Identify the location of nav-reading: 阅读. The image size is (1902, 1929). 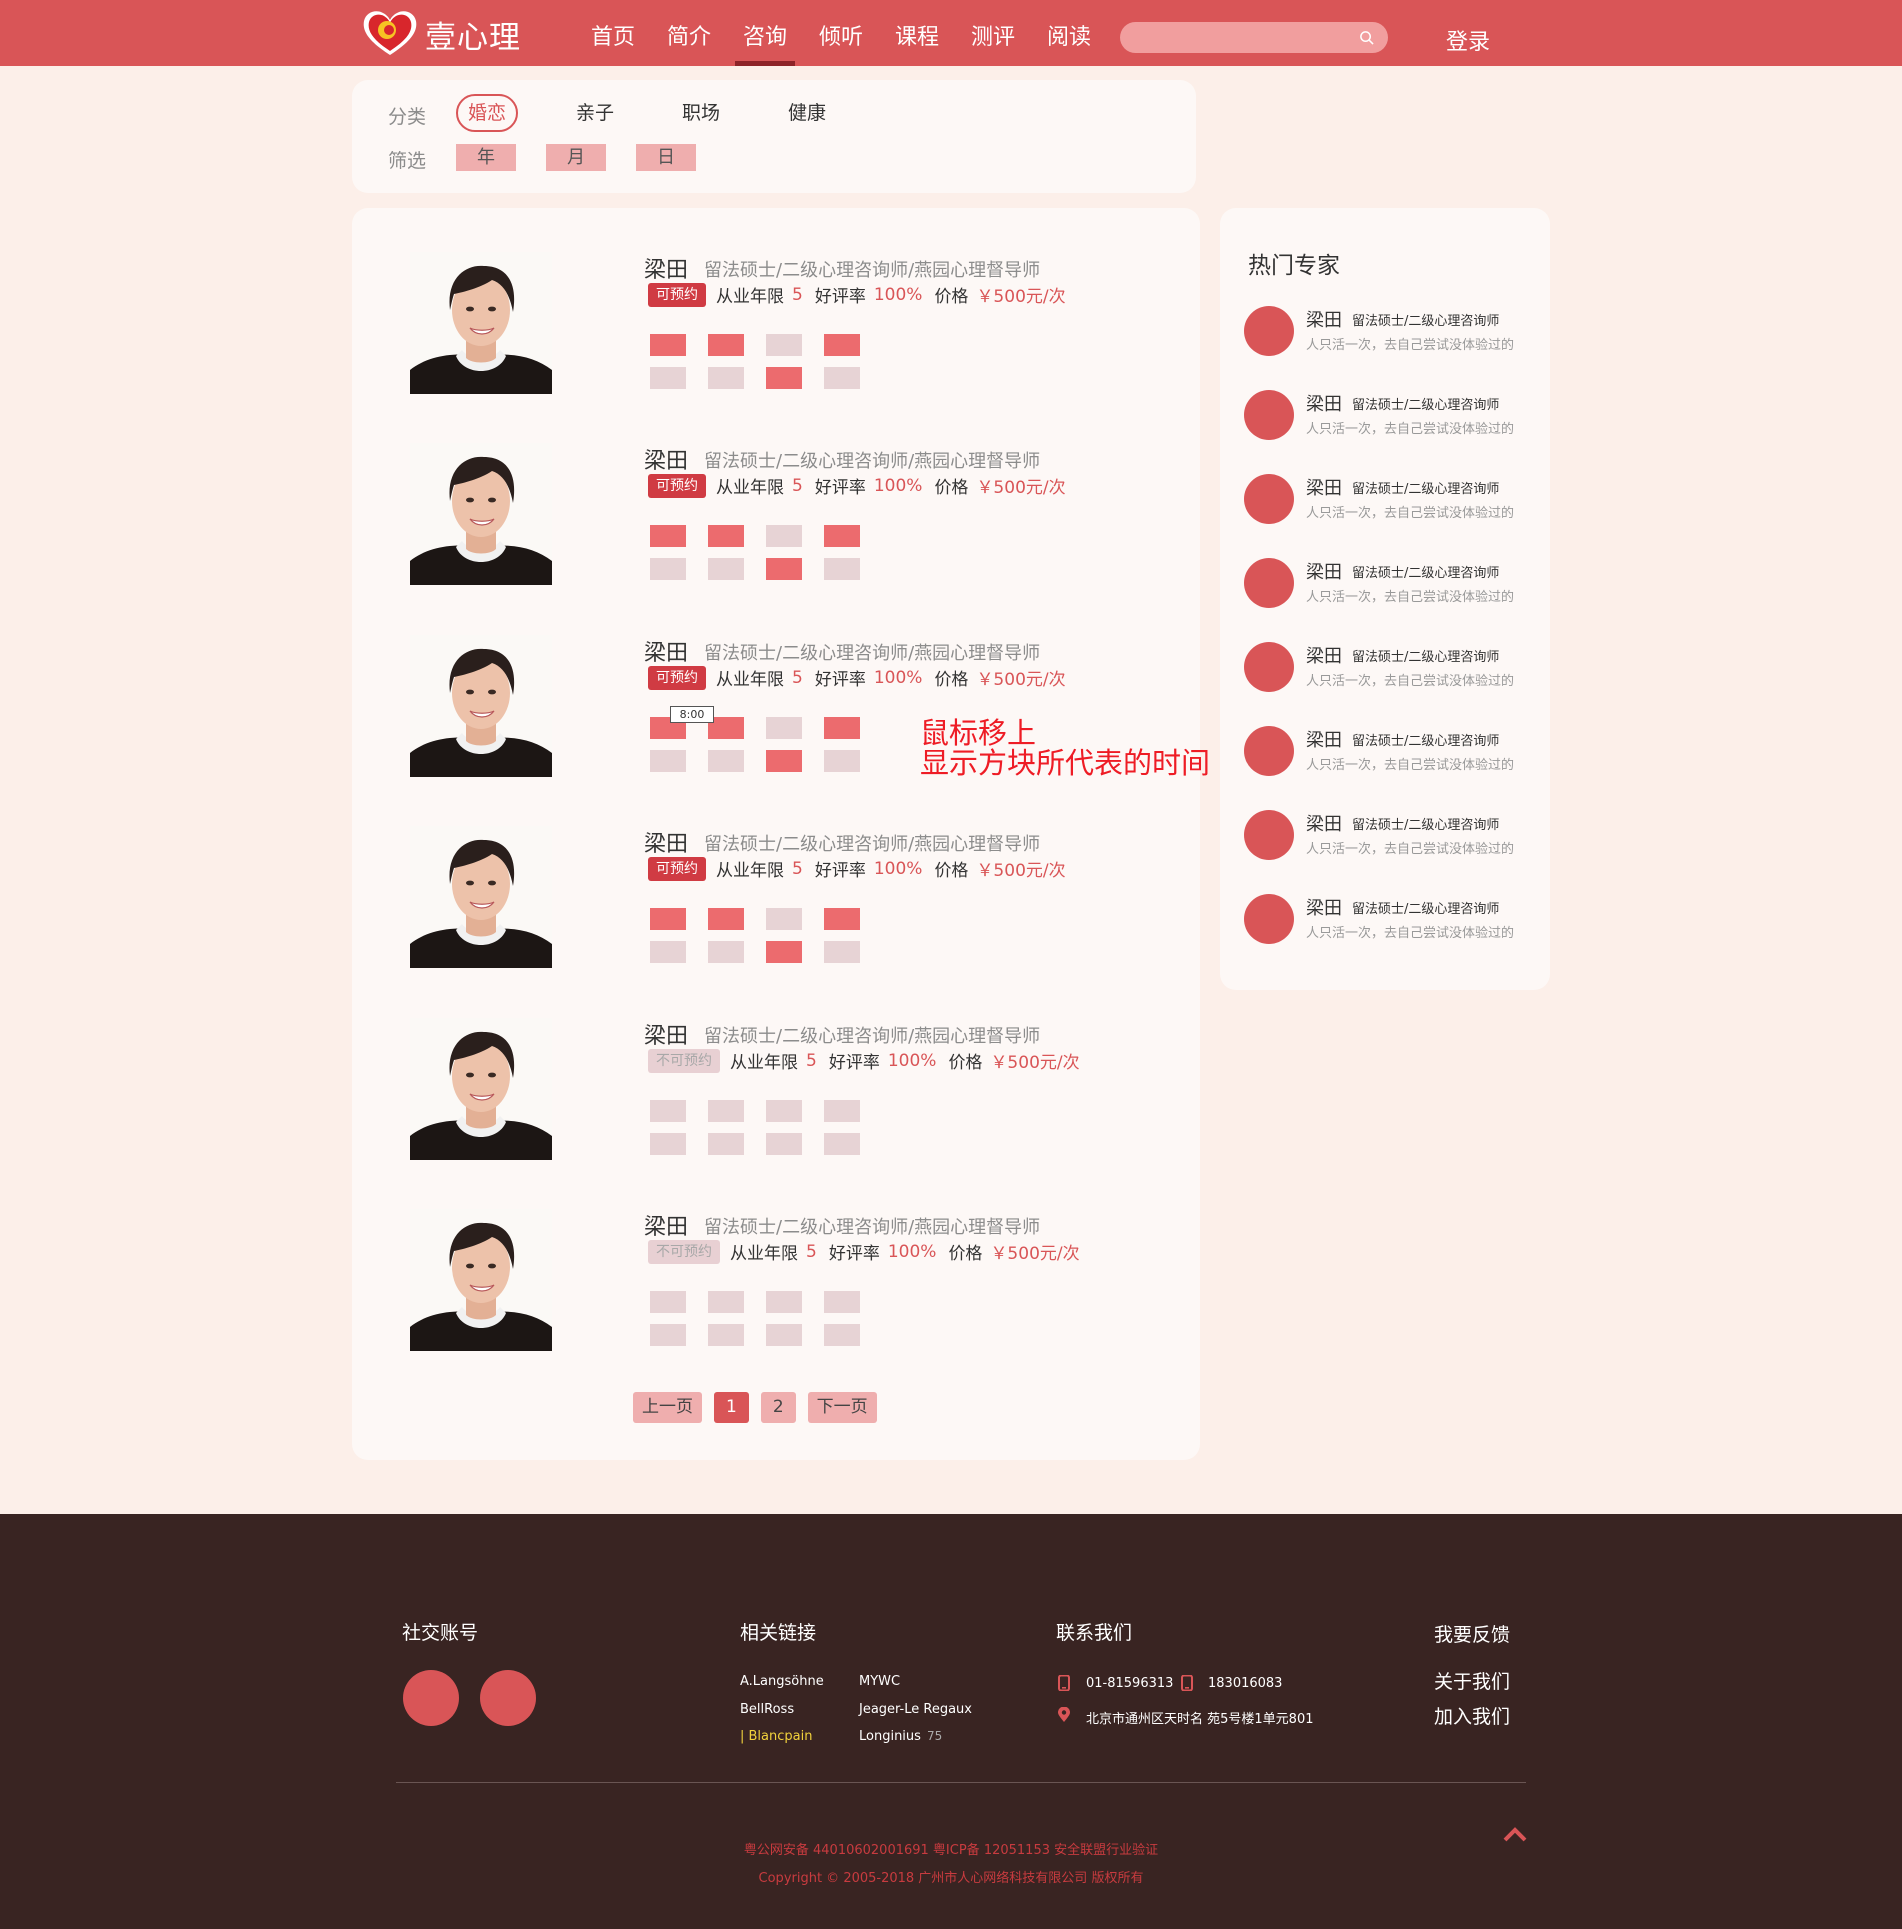
(1069, 33).